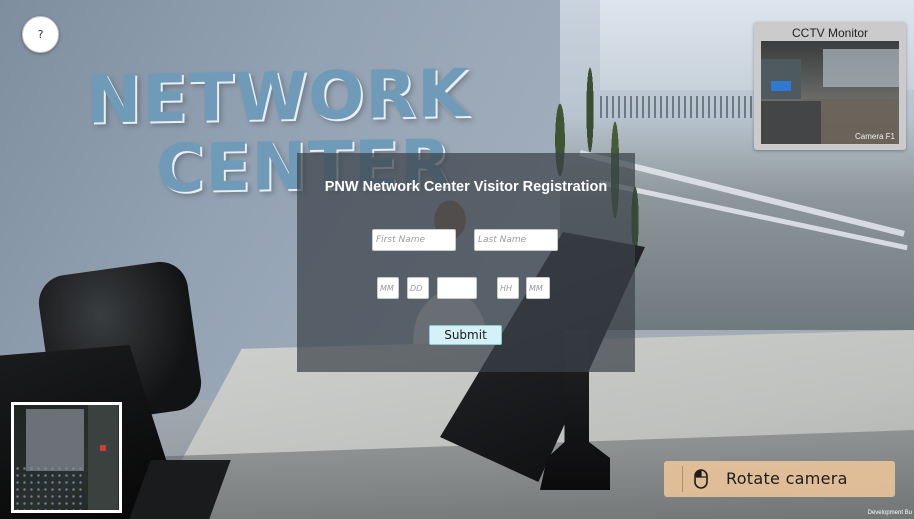 The height and width of the screenshot is (519, 914). I want to click on hint-divider, so click(682, 479).